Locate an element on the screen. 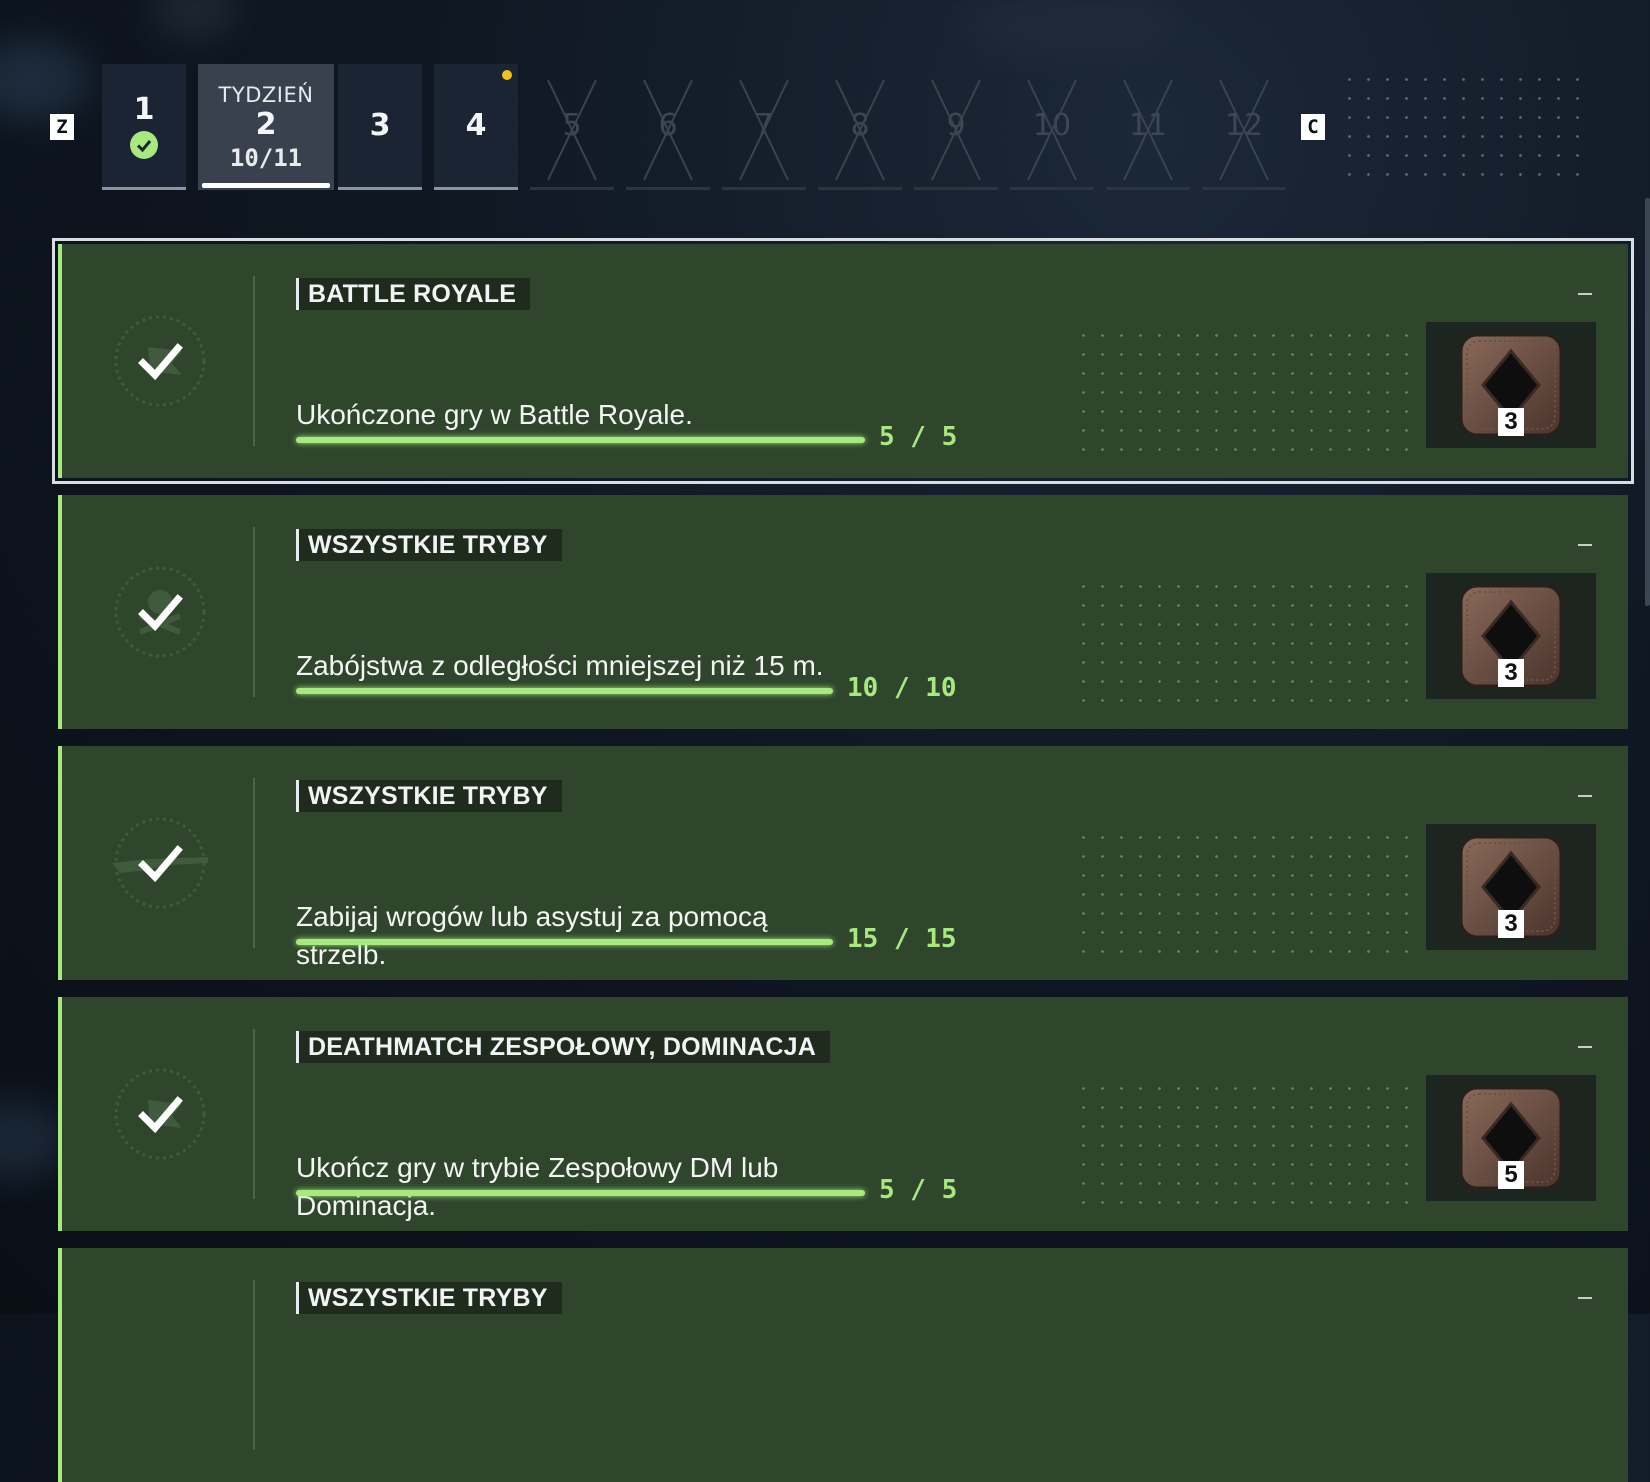 This screenshot has height=1482, width=1650. week-tab-6: 6 is located at coordinates (668, 127).